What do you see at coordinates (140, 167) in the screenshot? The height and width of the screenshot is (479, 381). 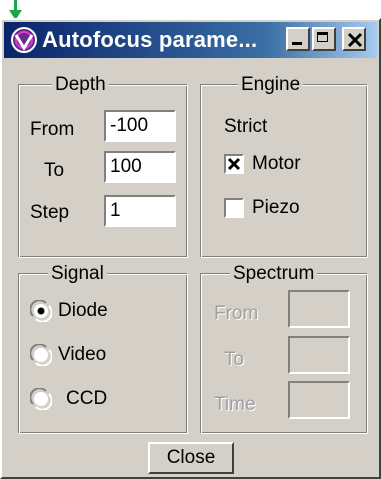 I see `depth-to-field` at bounding box center [140, 167].